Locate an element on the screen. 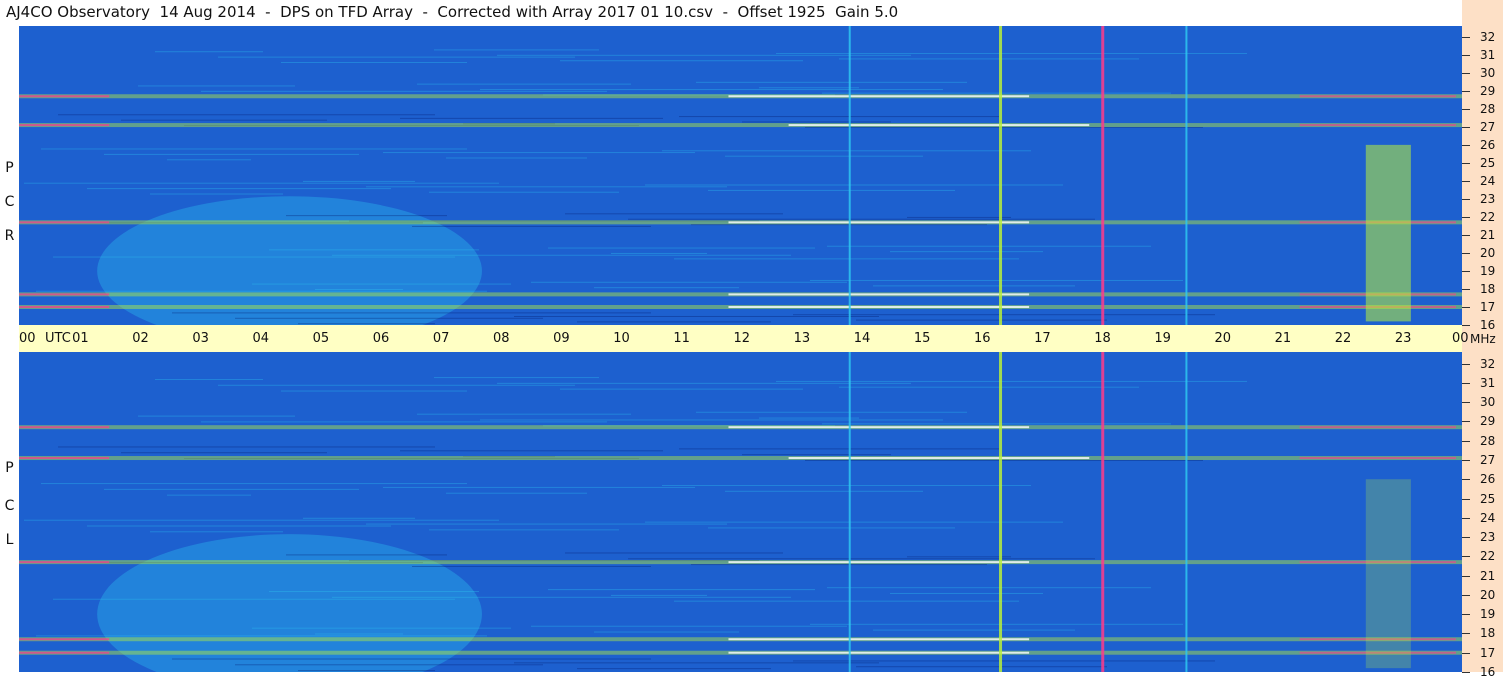 The image size is (1503, 679). freq-tick-label: 29 is located at coordinates (1488, 421).